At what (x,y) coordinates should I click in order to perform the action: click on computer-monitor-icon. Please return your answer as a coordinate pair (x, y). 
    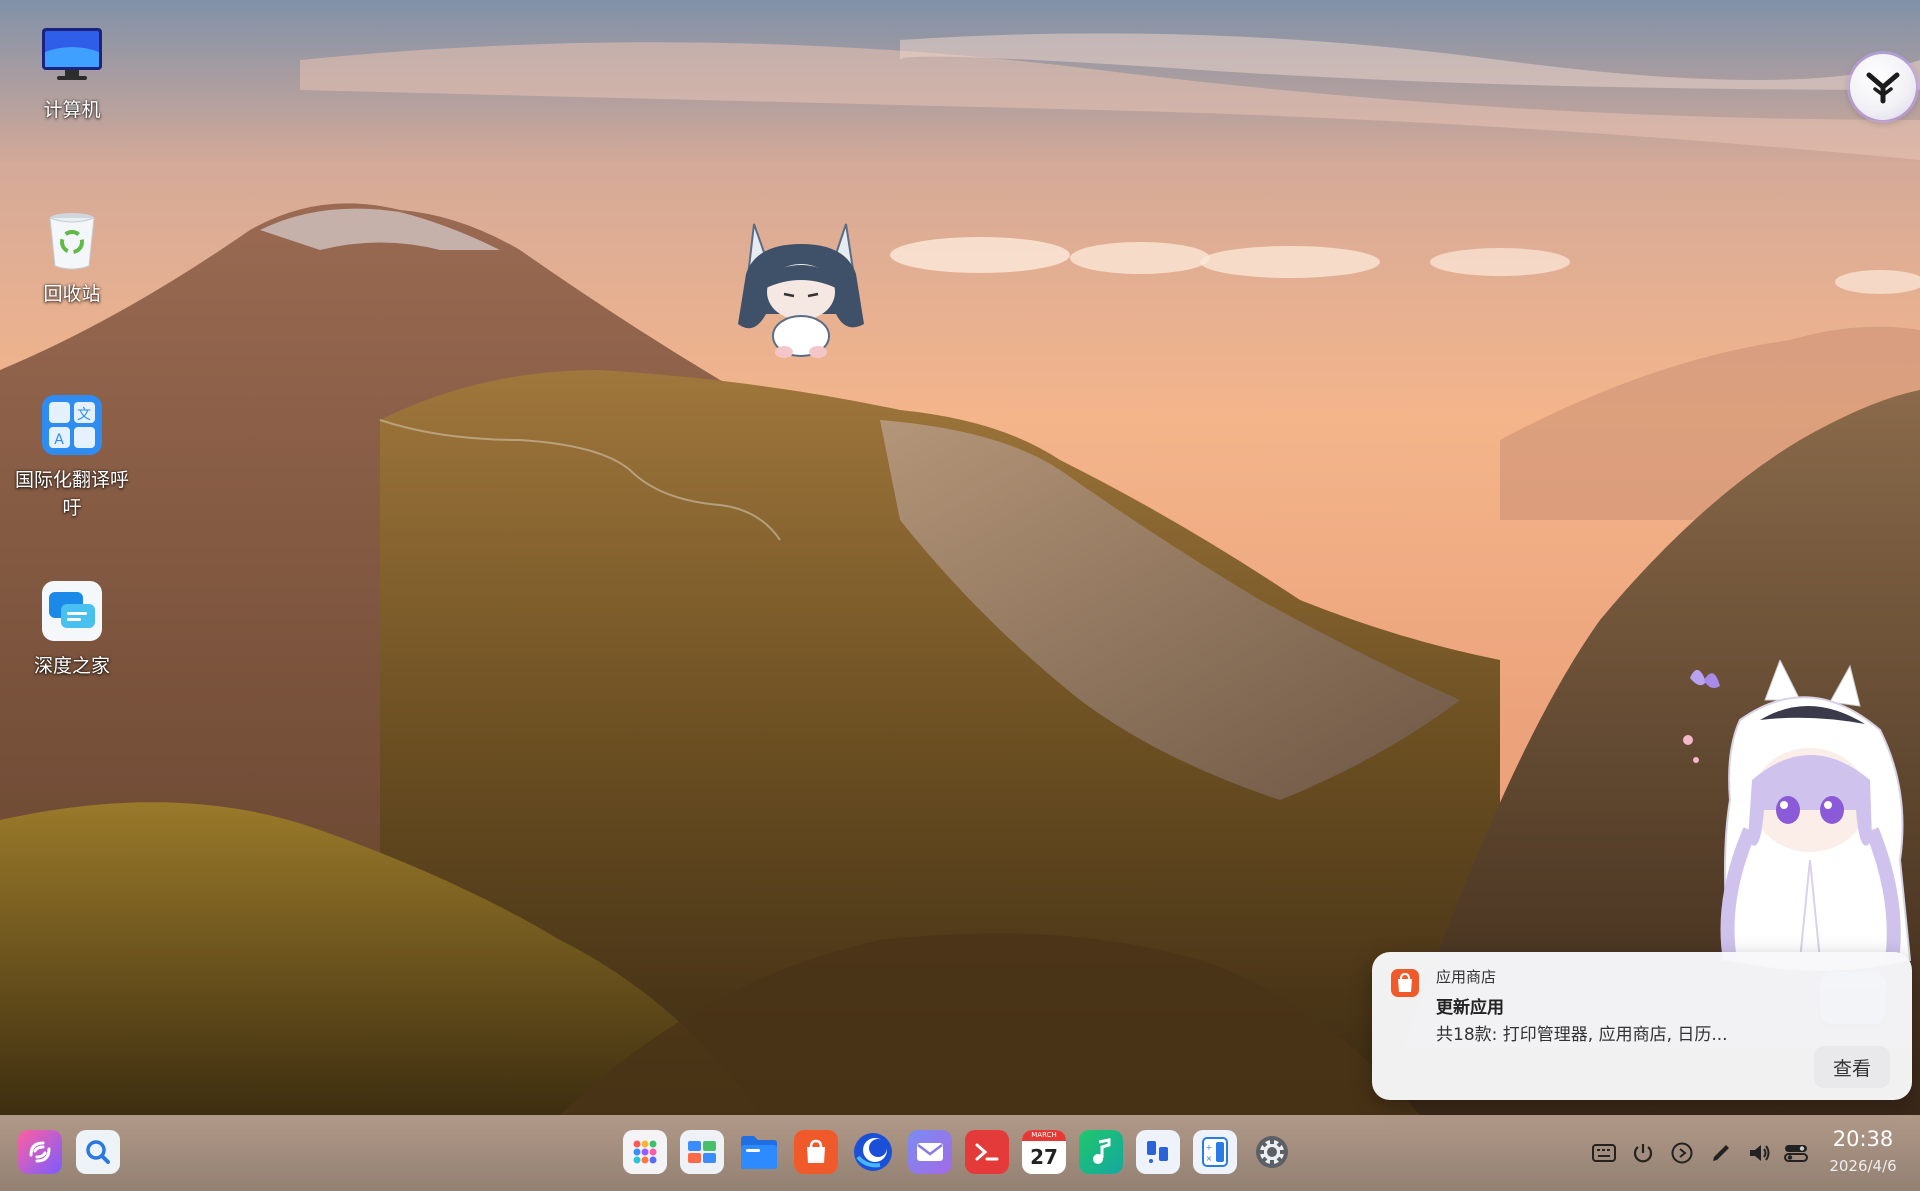
    Looking at the image, I should click on (72, 55).